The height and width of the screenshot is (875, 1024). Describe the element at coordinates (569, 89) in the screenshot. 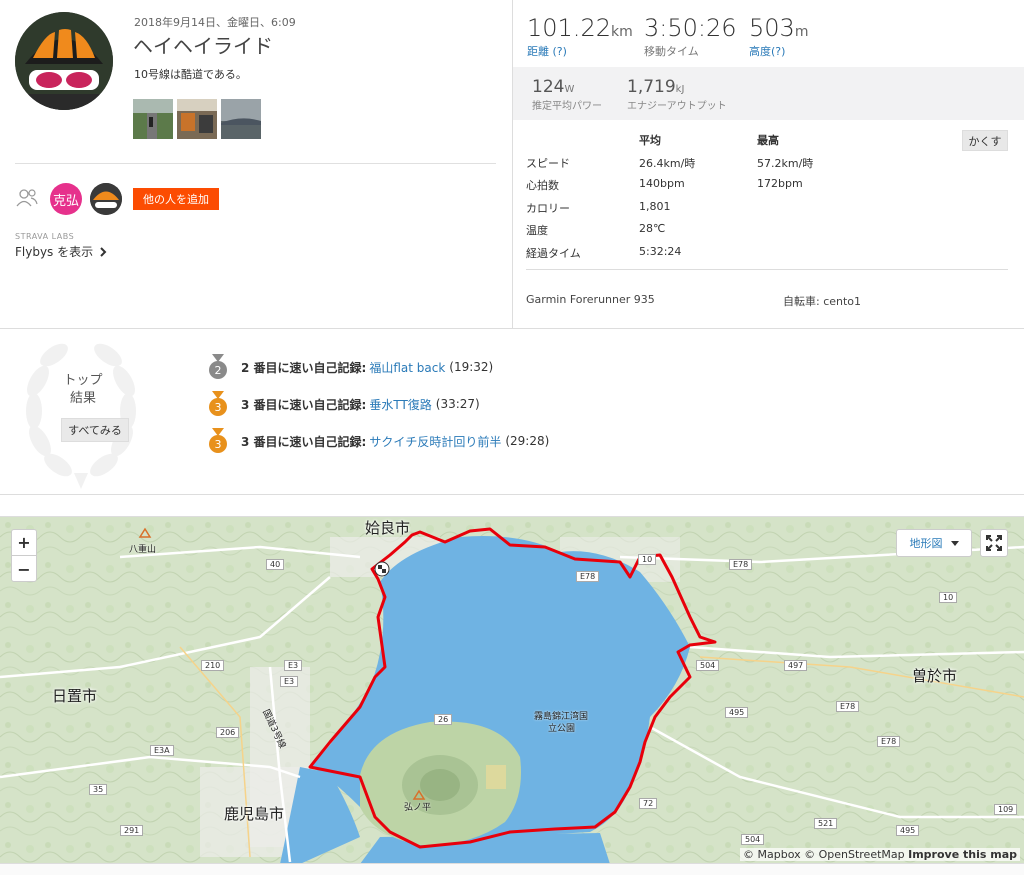

I see `stat-unit: W` at that location.